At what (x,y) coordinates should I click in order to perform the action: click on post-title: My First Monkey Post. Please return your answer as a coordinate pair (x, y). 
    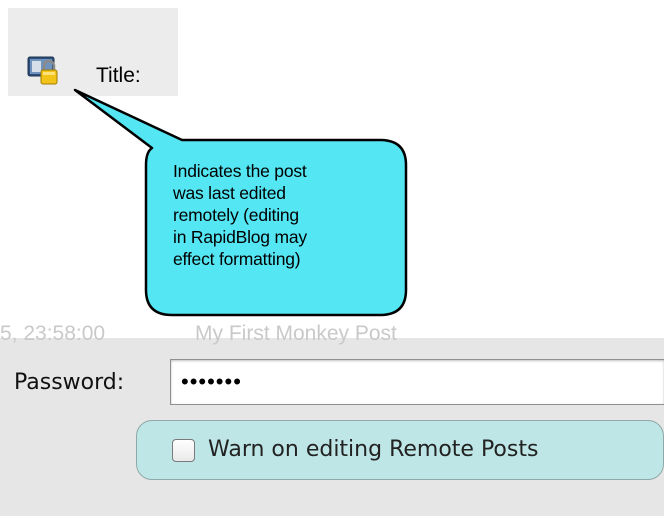
    Looking at the image, I should click on (296, 333).